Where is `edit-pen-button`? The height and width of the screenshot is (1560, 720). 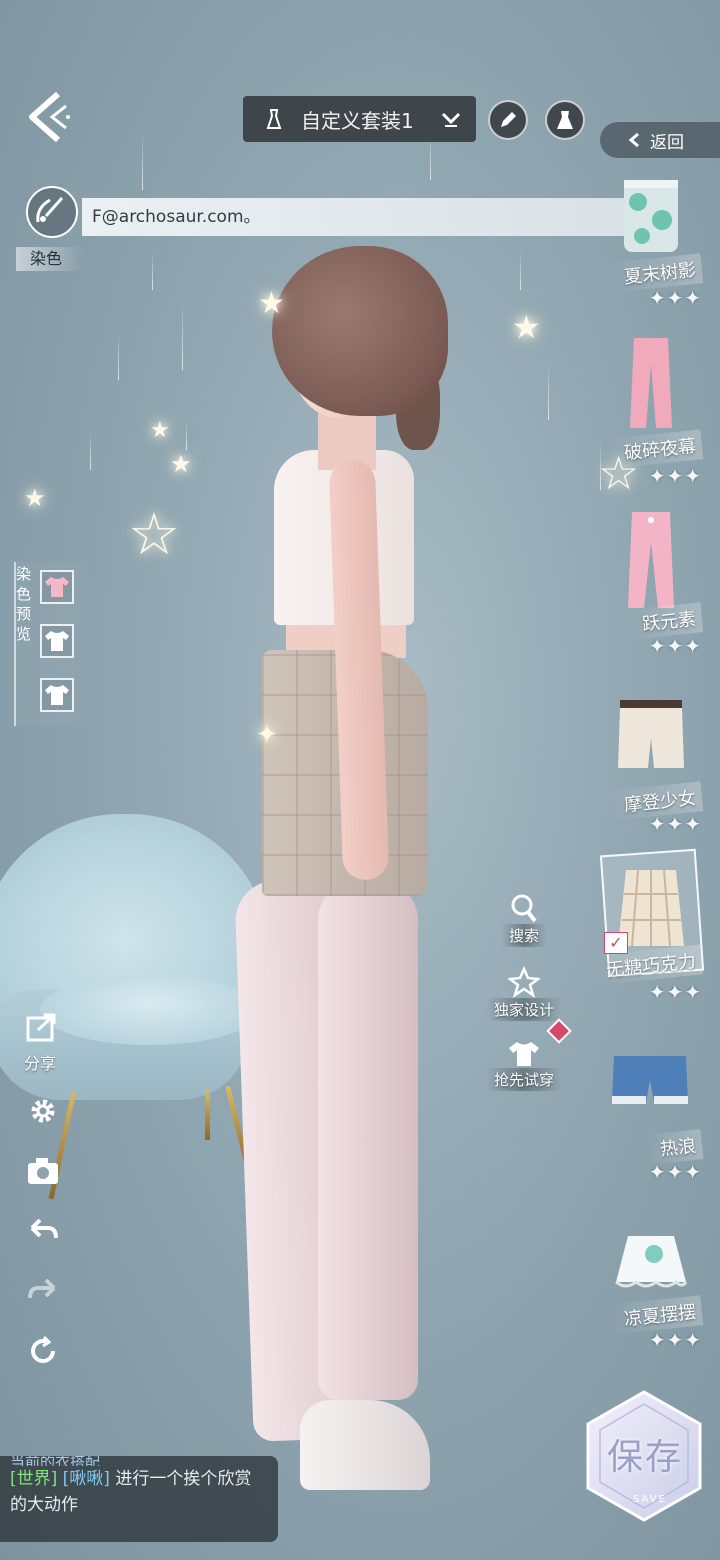
edit-pen-button is located at coordinates (508, 120).